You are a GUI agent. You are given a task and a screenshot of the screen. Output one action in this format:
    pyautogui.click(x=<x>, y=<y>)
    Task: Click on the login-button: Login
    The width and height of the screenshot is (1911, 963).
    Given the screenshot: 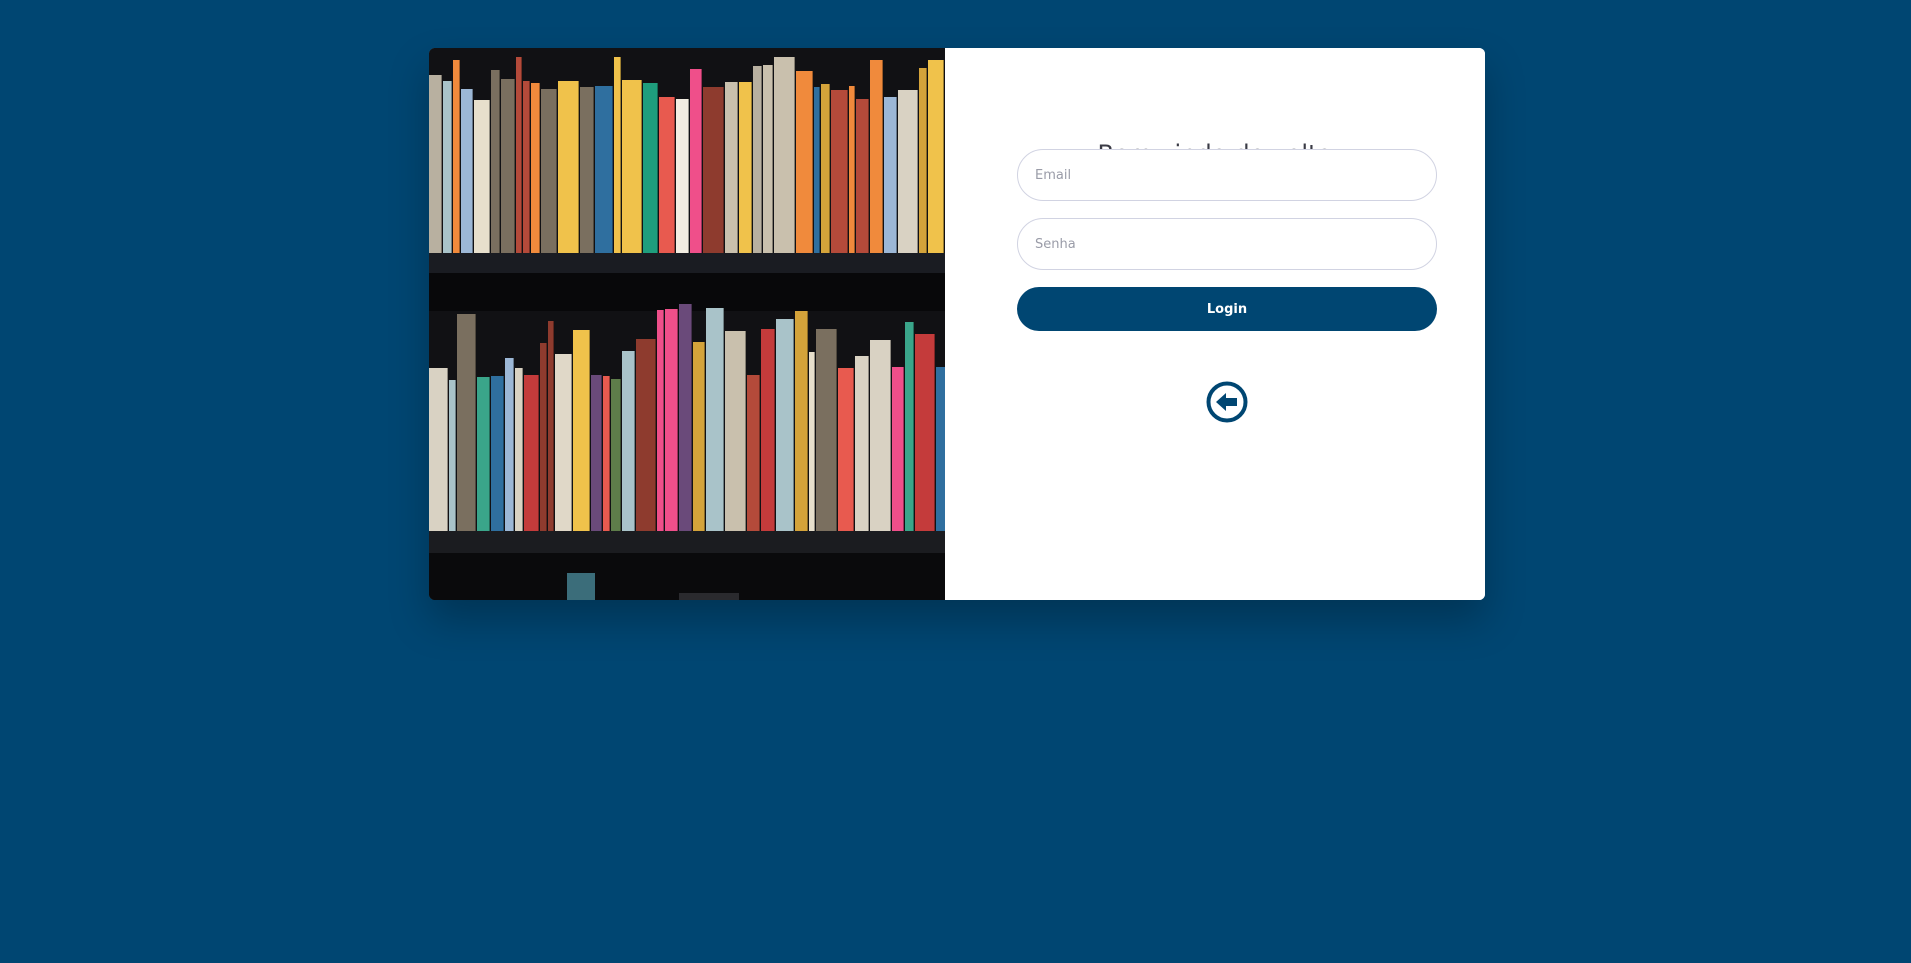 What is the action you would take?
    pyautogui.click(x=1227, y=309)
    